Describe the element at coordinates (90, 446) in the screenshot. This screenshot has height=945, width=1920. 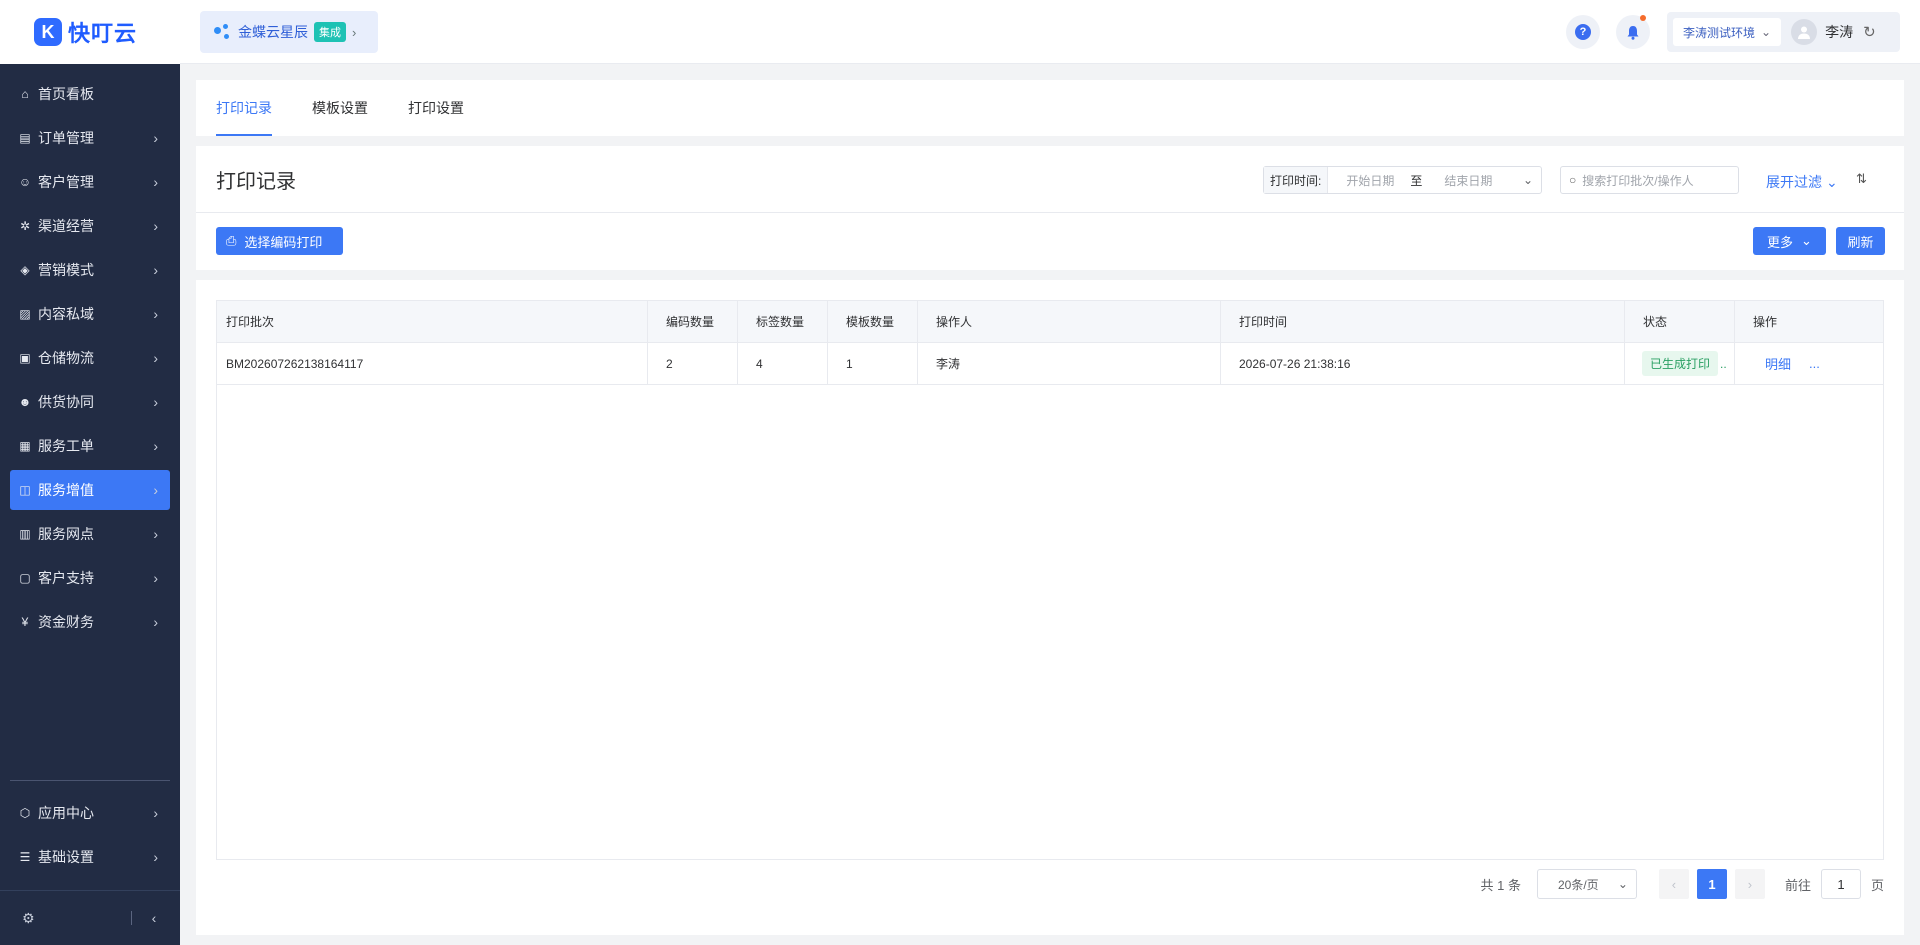
I see `sidebar-item-ticket: ▦ 服务工单 ›` at that location.